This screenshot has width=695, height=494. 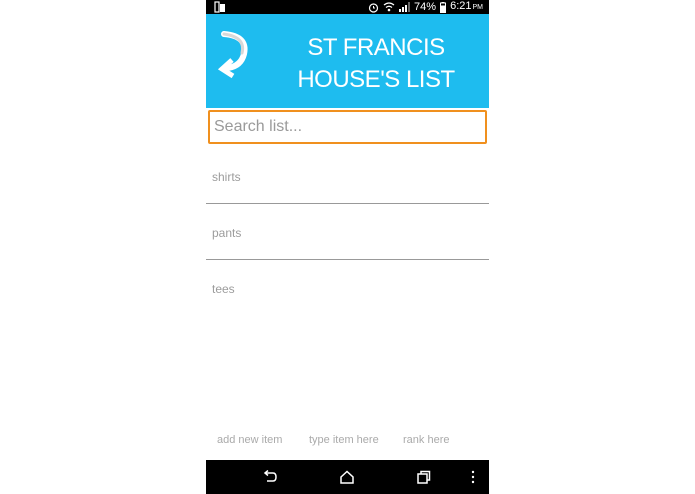 What do you see at coordinates (376, 47) in the screenshot?
I see `title-line-1: ST FRANCIS` at bounding box center [376, 47].